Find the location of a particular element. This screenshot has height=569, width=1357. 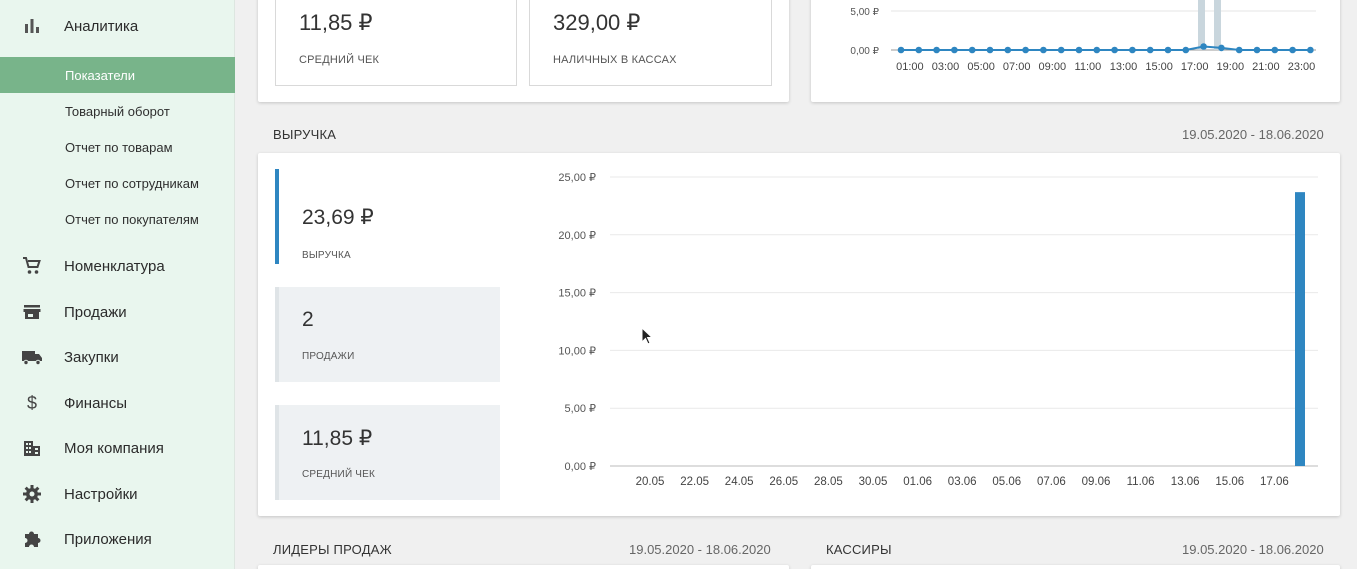

revenue-x-tick: 01.06 is located at coordinates (917, 482).